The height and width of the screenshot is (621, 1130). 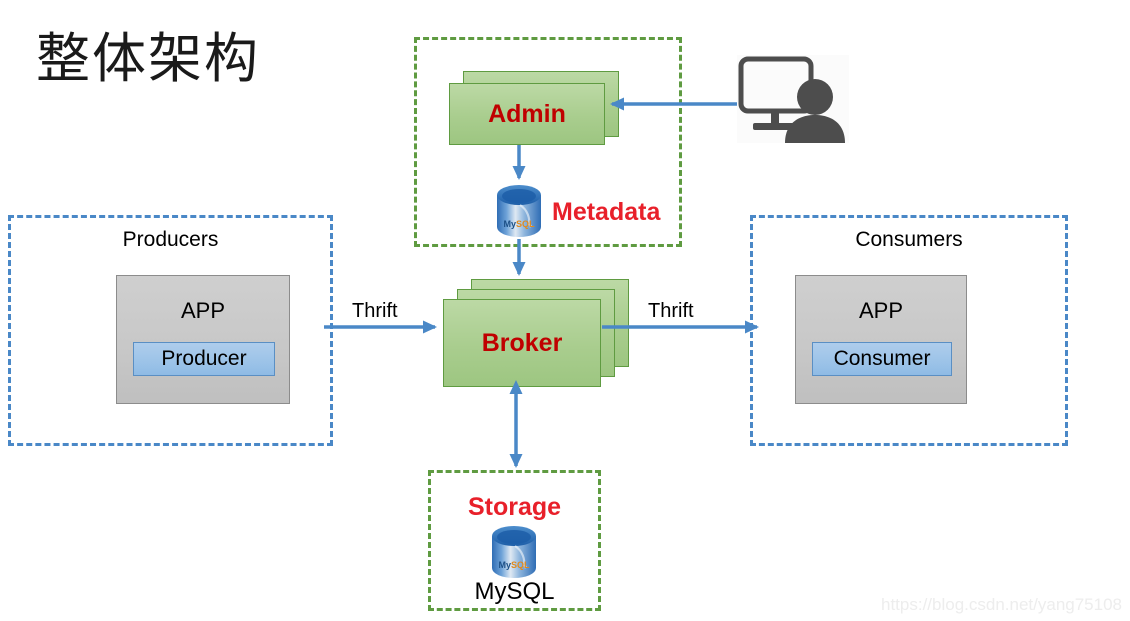 What do you see at coordinates (170, 239) in the screenshot?
I see `producers-group-label: Producers` at bounding box center [170, 239].